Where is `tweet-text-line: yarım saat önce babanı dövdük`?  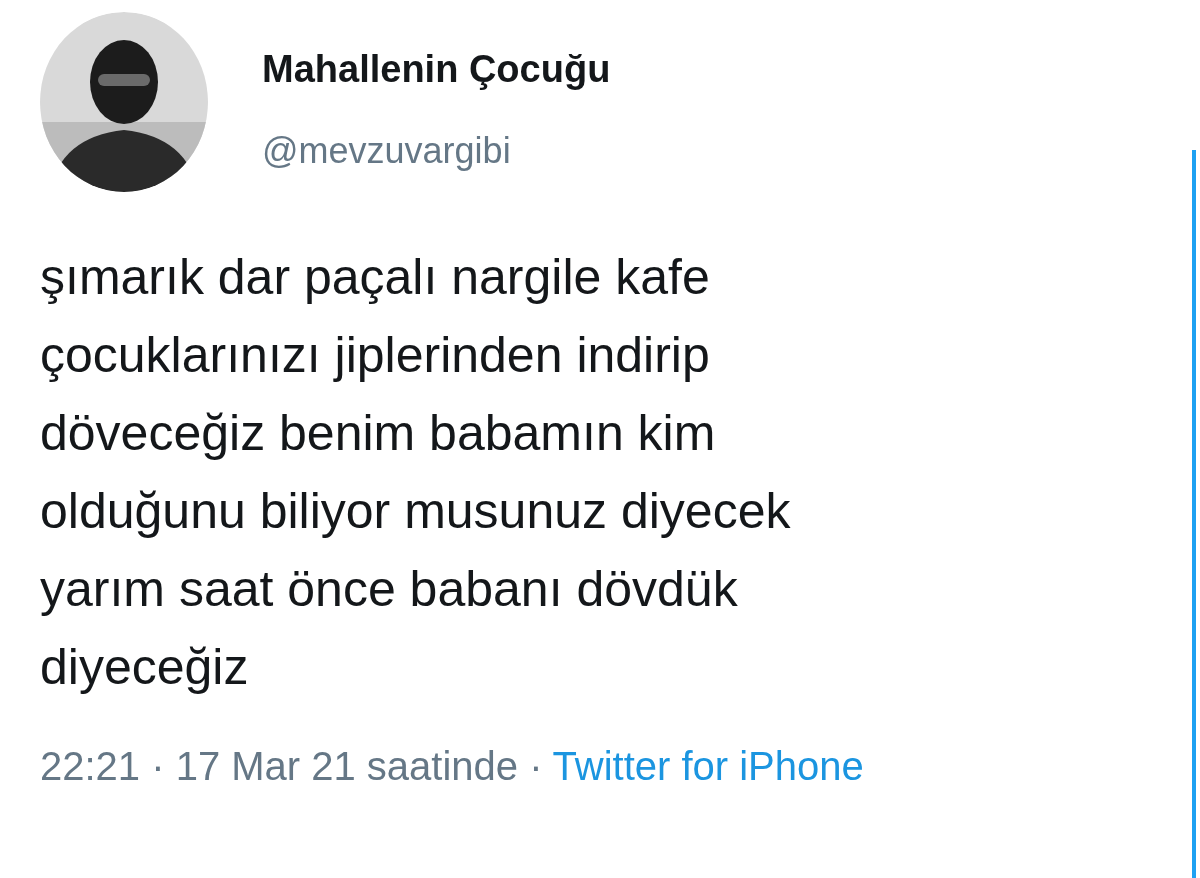 tweet-text-line: yarım saat önce babanı dövdük is located at coordinates (389, 589).